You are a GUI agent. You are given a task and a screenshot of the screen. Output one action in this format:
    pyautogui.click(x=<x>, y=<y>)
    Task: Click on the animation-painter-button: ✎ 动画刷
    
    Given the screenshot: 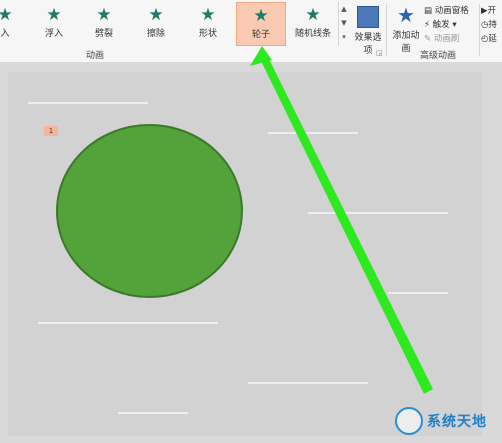 What is the action you would take?
    pyautogui.click(x=452, y=39)
    